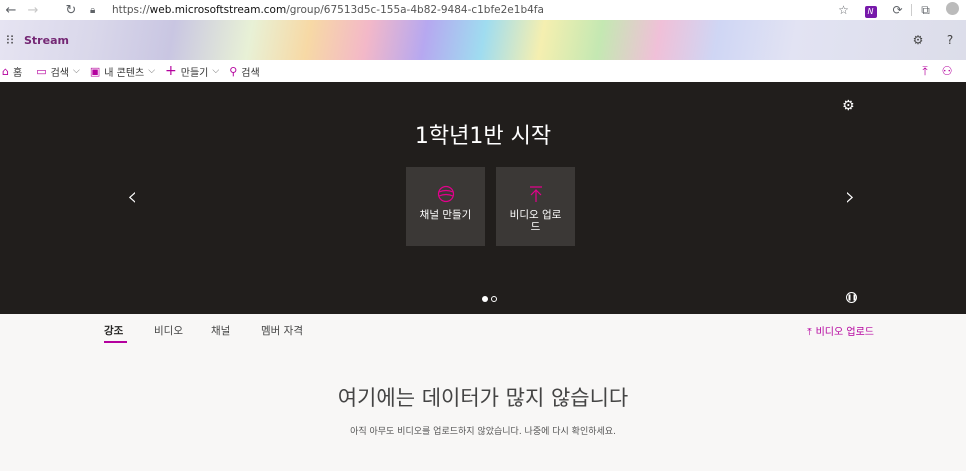 This screenshot has width=966, height=471. What do you see at coordinates (115, 342) in the screenshot?
I see `active-tab-indicator` at bounding box center [115, 342].